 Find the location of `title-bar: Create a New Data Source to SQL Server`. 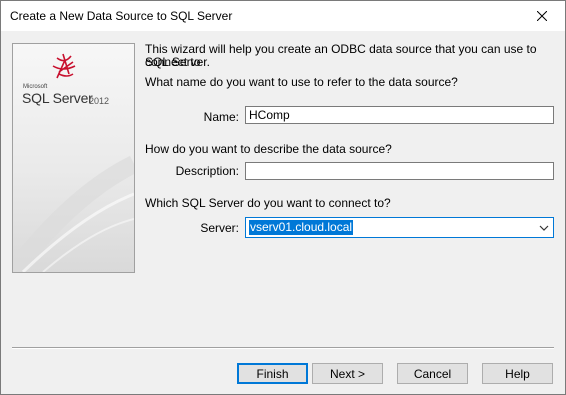

title-bar: Create a New Data Source to SQL Server is located at coordinates (283, 16).